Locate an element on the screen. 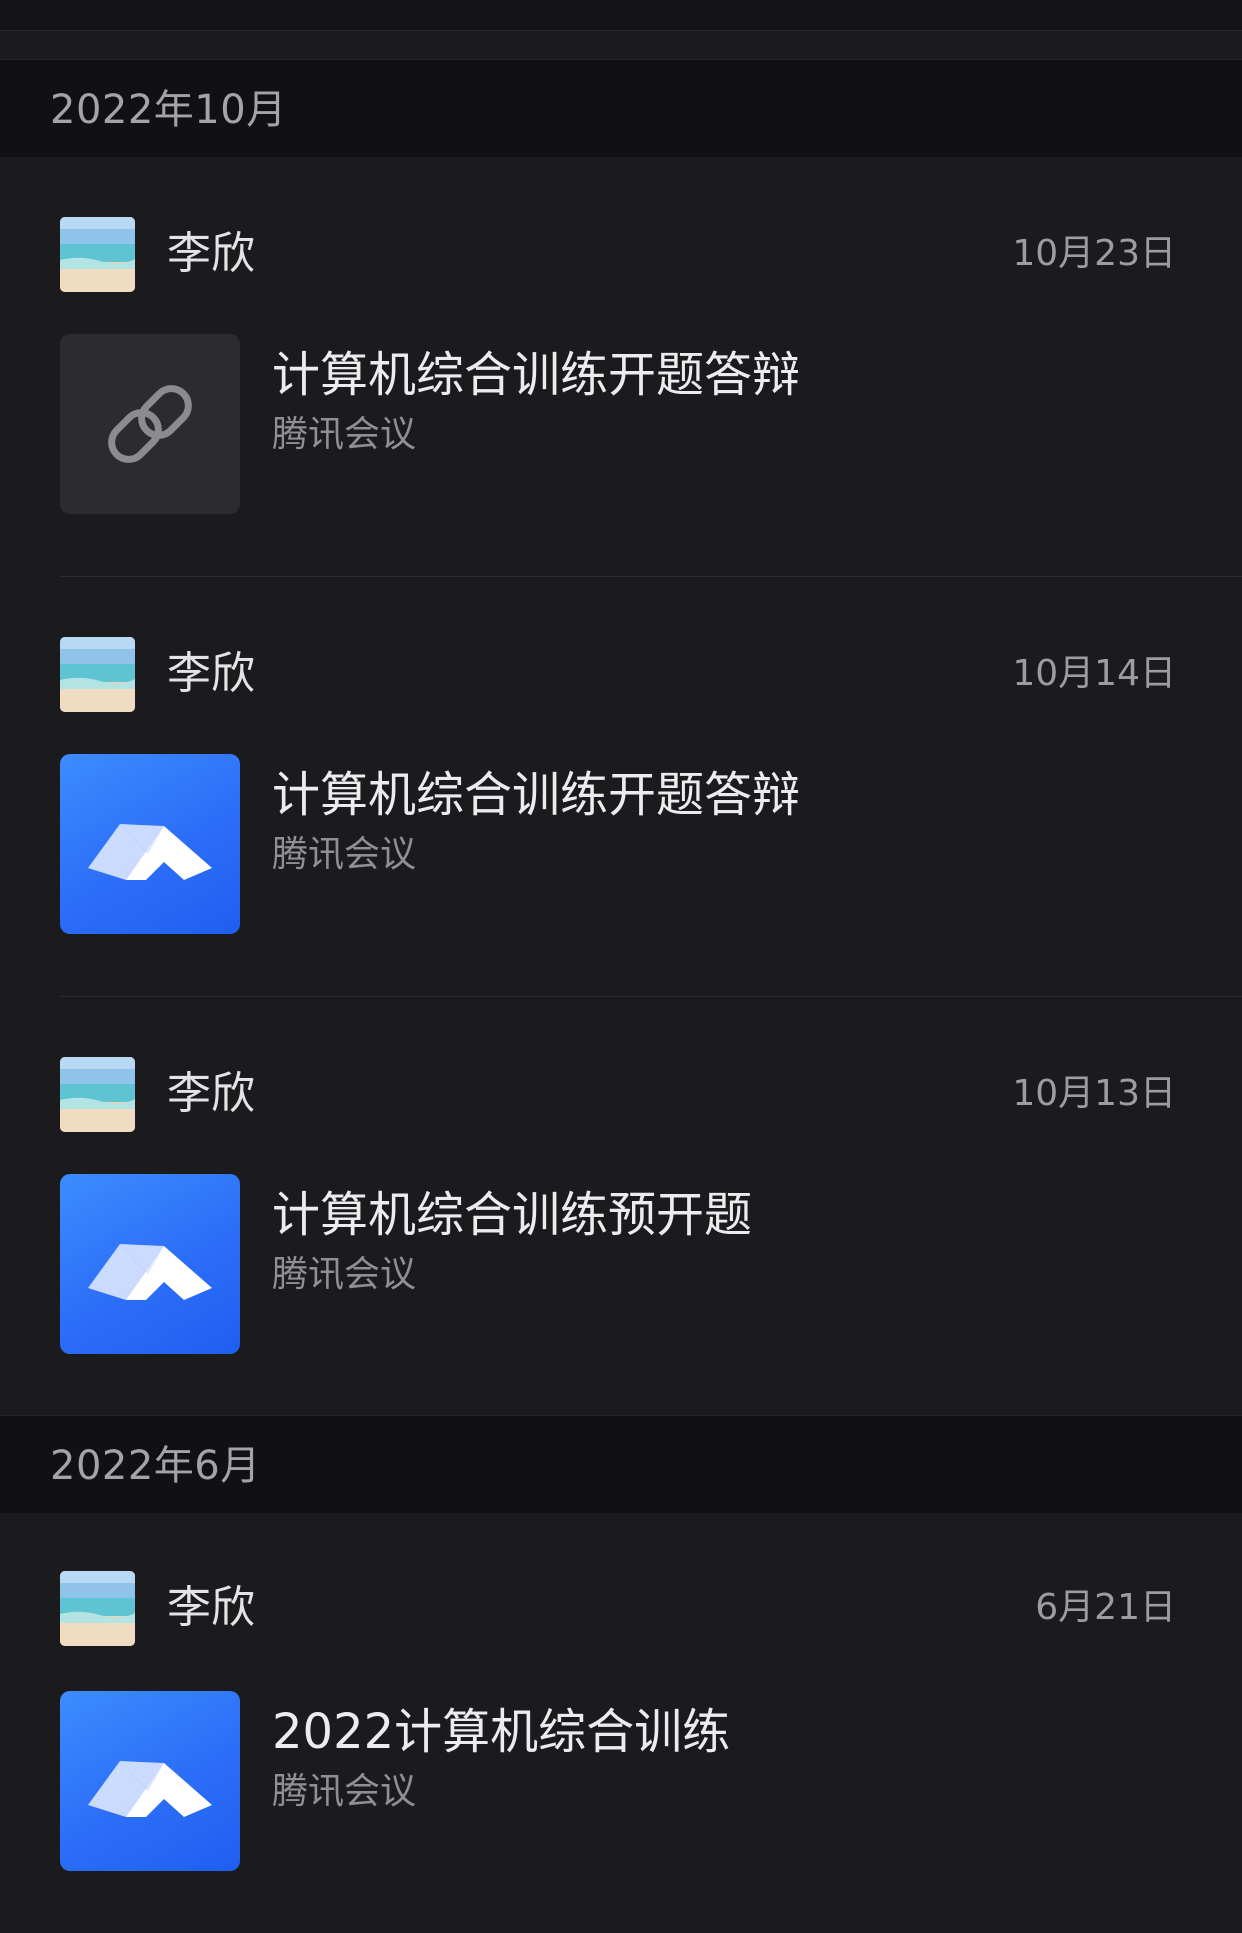 This screenshot has width=1242, height=1933. item-title: 2022计算机综合训练 is located at coordinates (501, 1732).